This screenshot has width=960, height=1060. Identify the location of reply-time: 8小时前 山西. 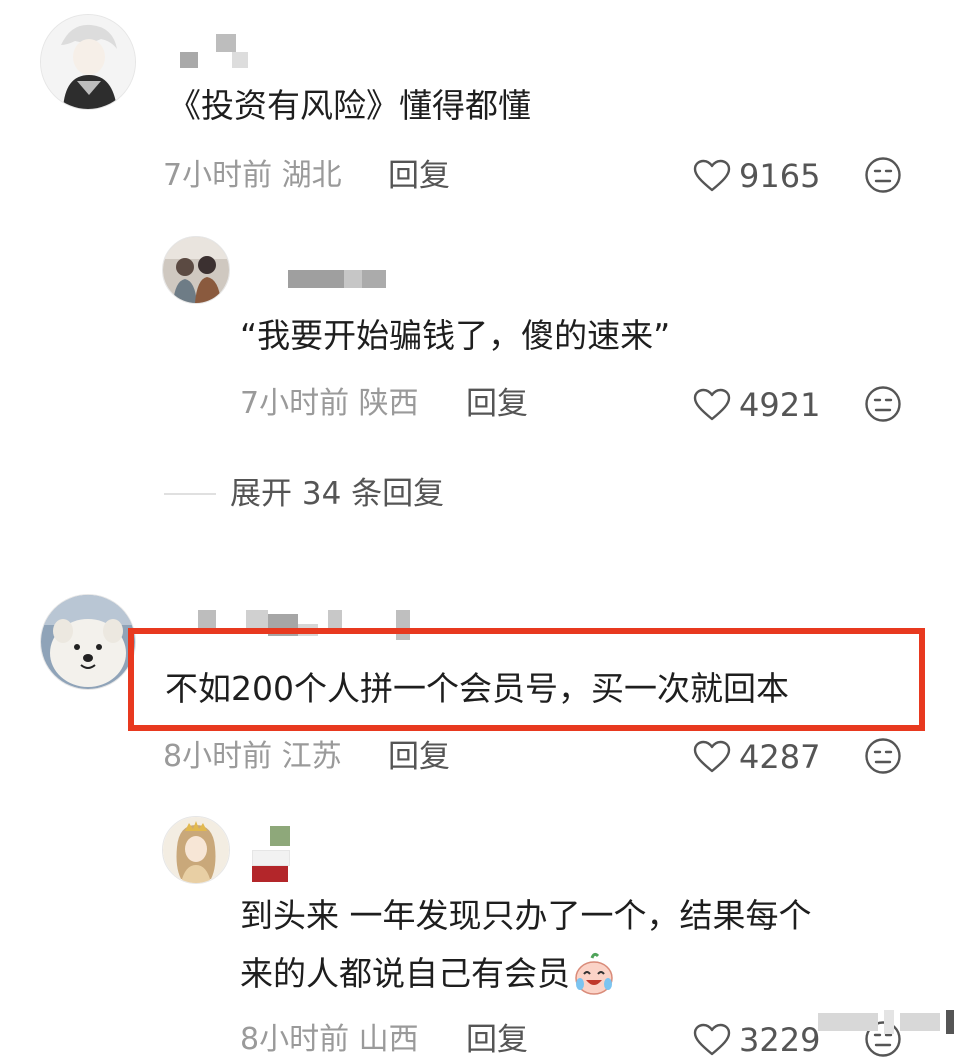
(329, 1039).